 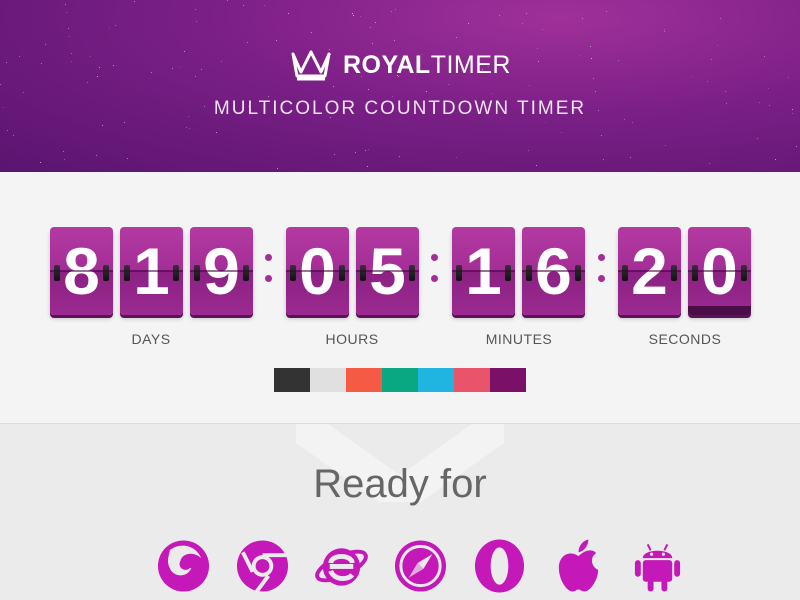 What do you see at coordinates (553, 271) in the screenshot?
I see `minutes-digit-2: 6` at bounding box center [553, 271].